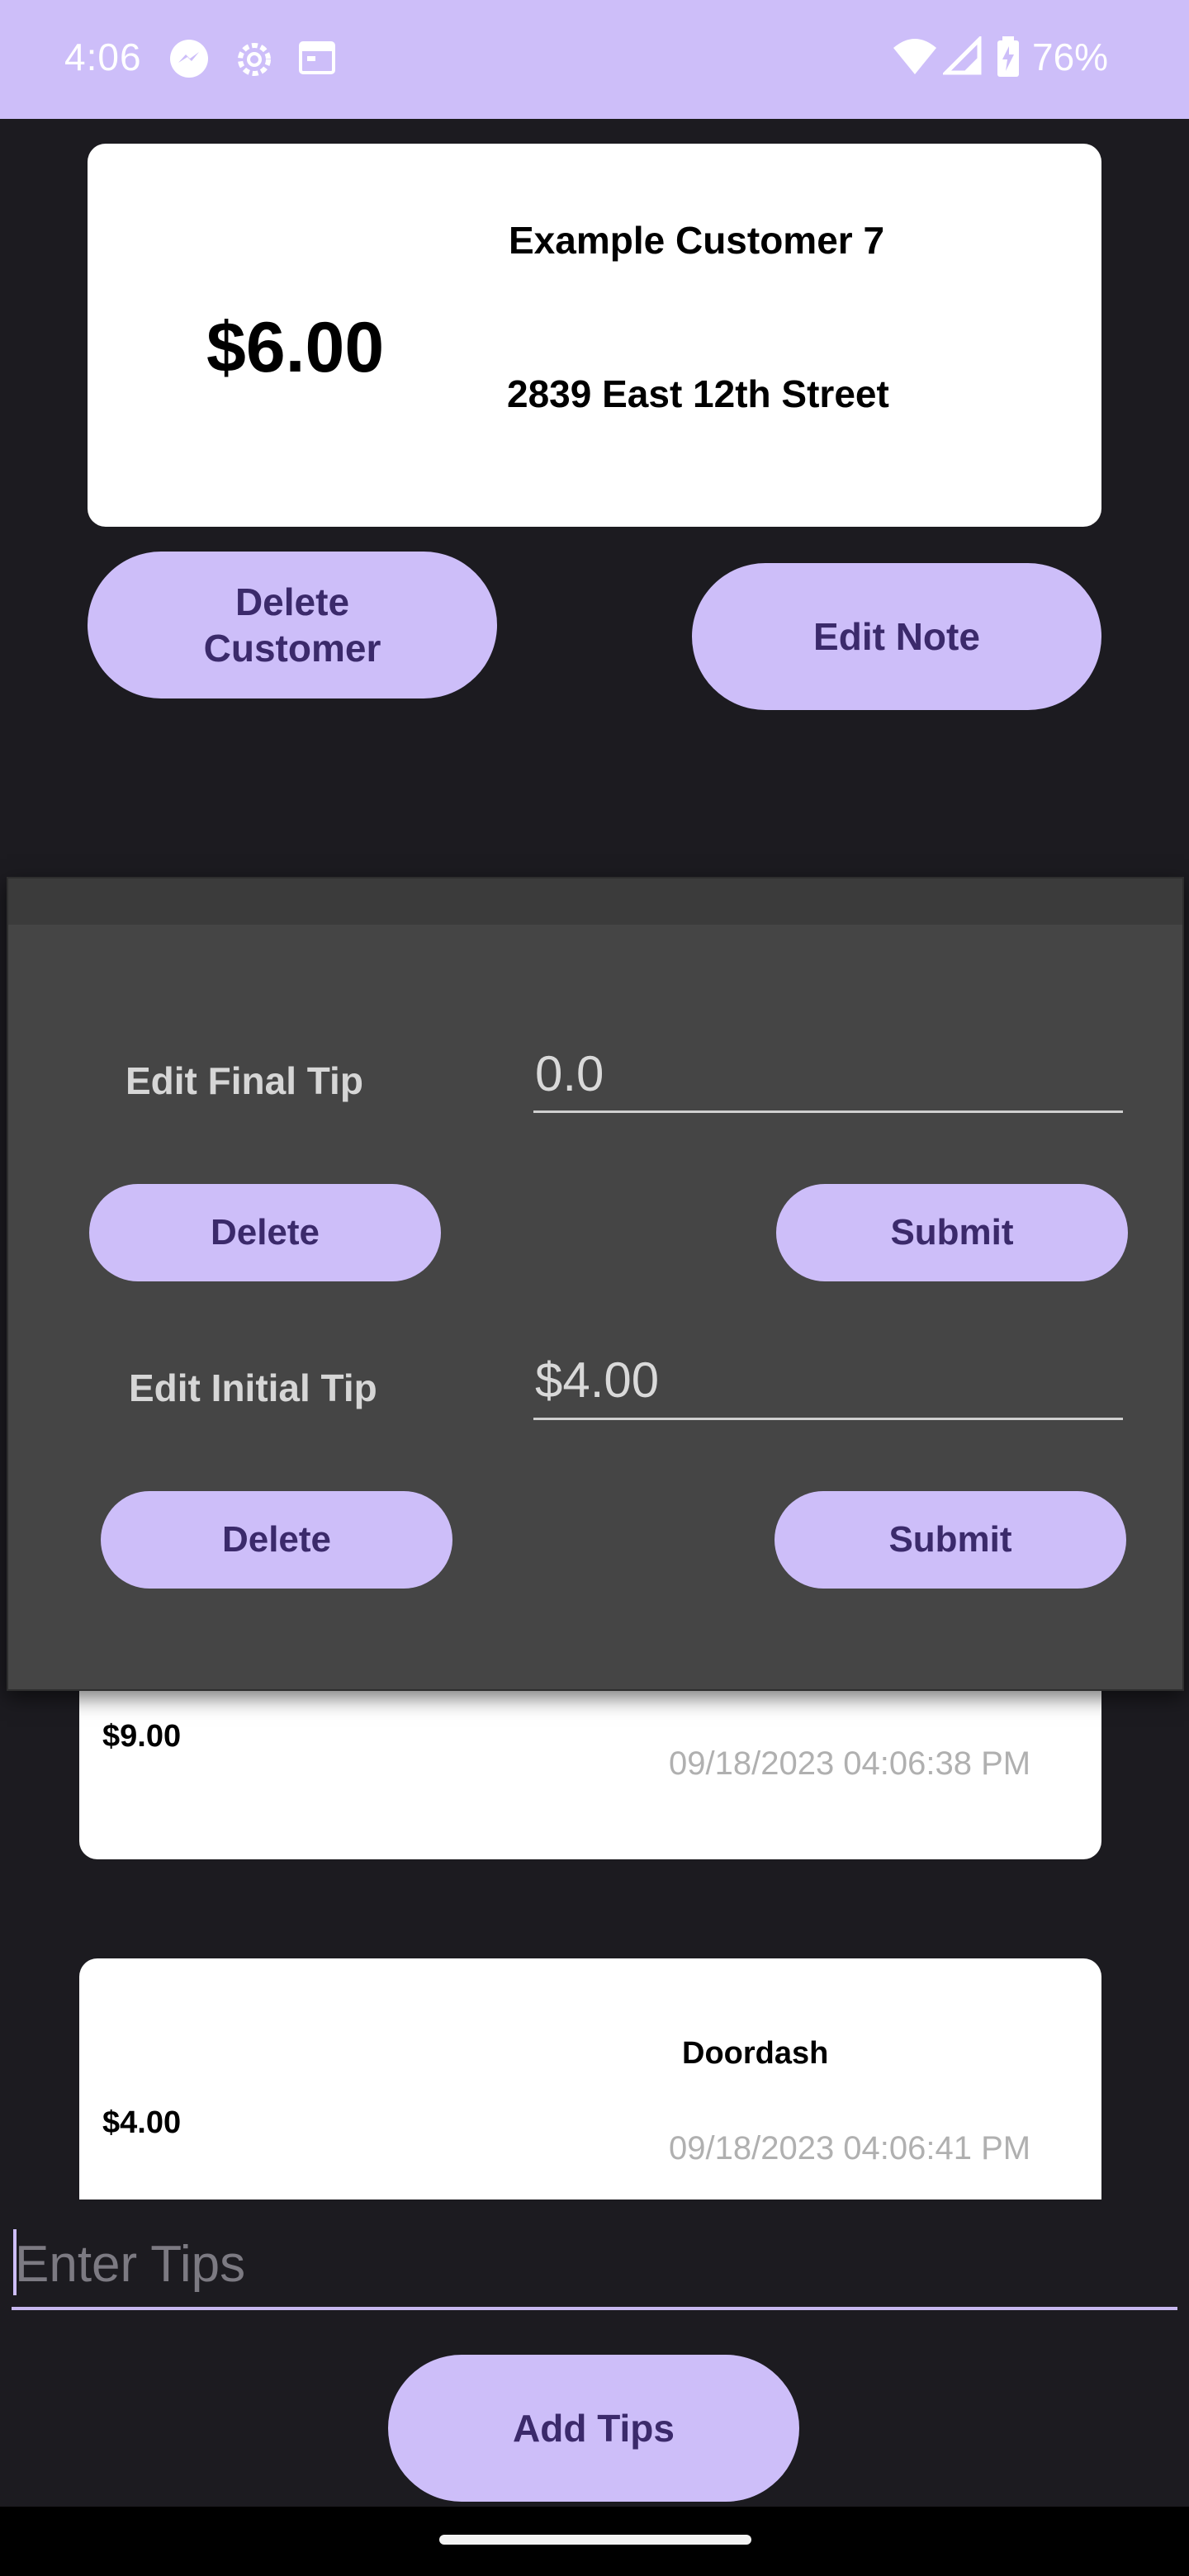 This screenshot has width=1189, height=2576. Describe the element at coordinates (828, 1384) in the screenshot. I see `initial-tip-input` at that location.